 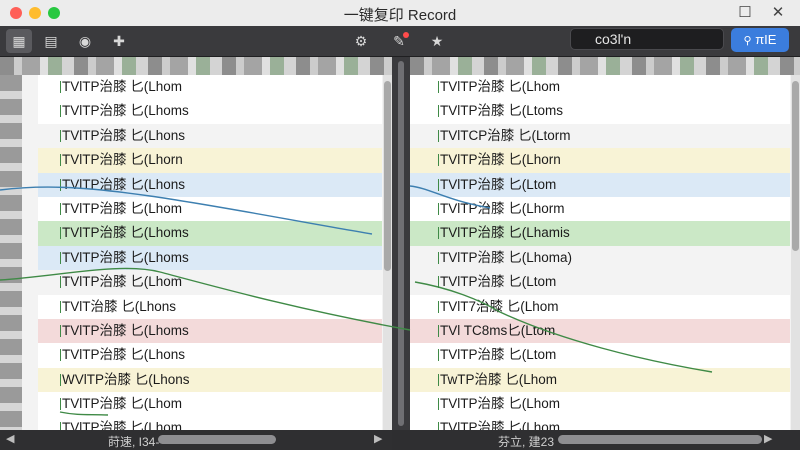 What do you see at coordinates (361, 41) in the screenshot?
I see `gear-icon: ⚙` at bounding box center [361, 41].